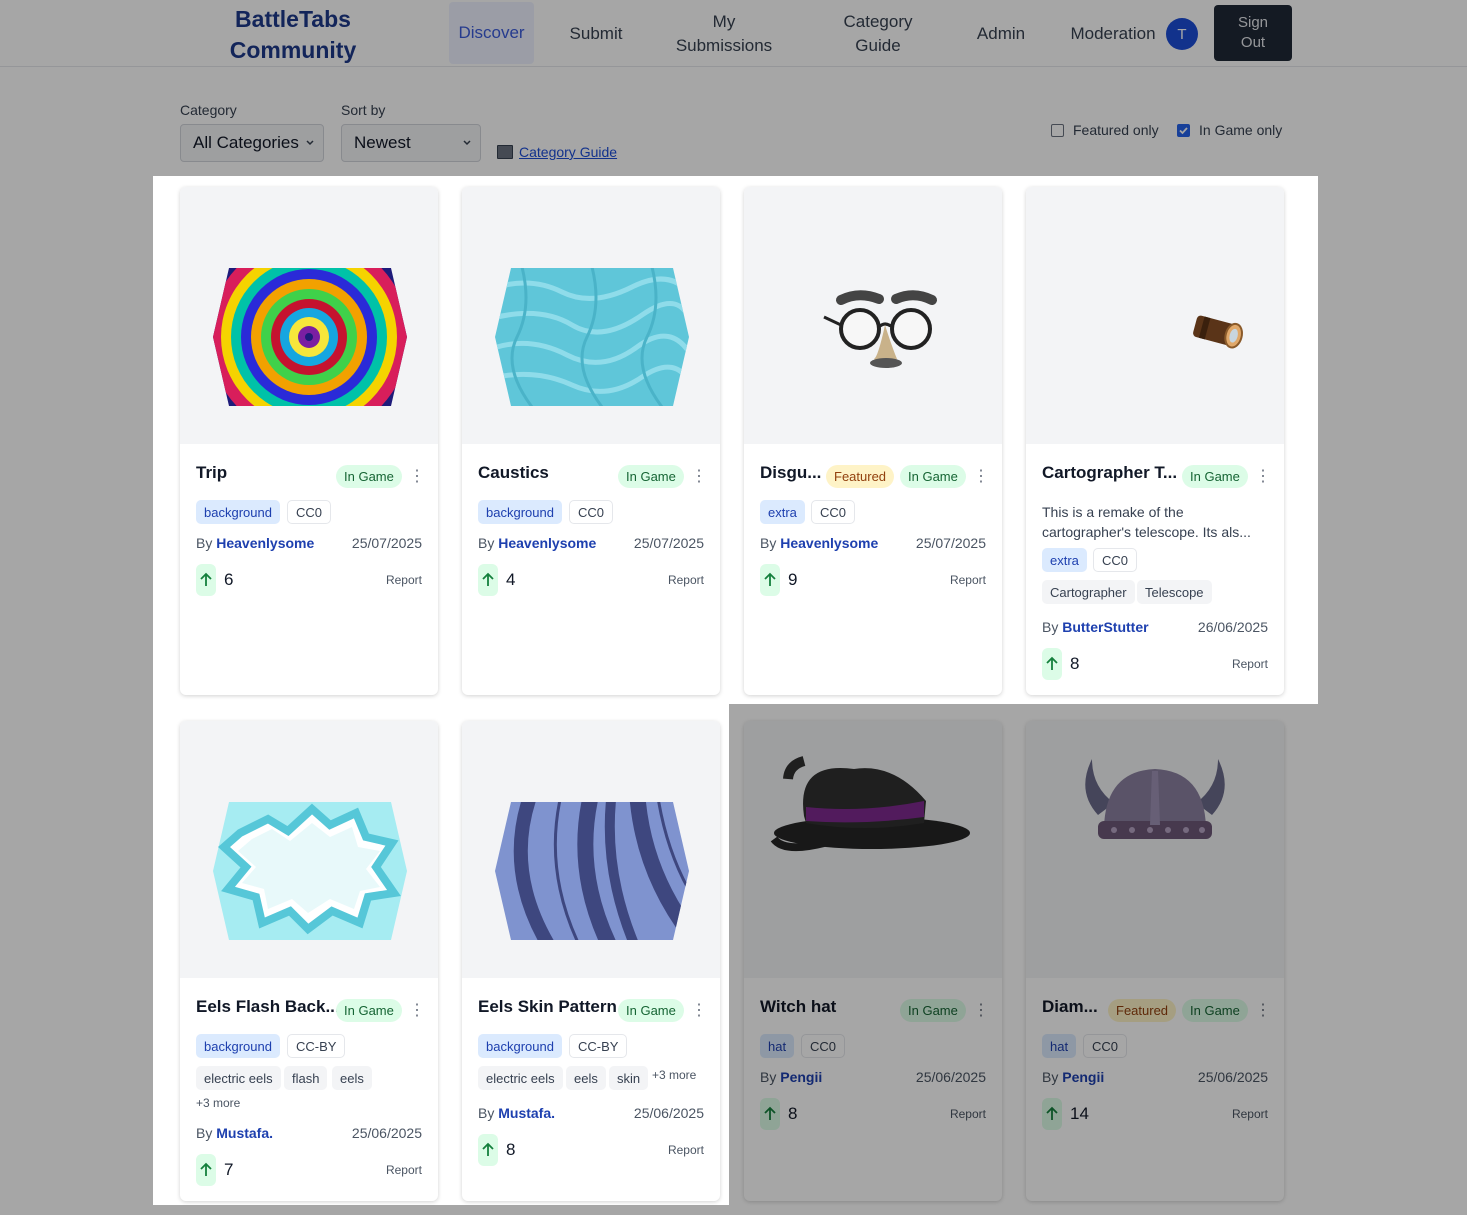 The width and height of the screenshot is (1467, 1215). What do you see at coordinates (1253, 33) in the screenshot?
I see `sign-out-button: Sign Out` at bounding box center [1253, 33].